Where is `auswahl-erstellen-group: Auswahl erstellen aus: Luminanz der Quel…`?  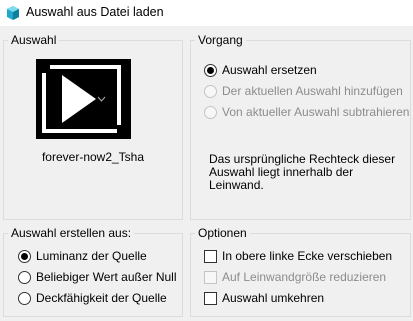 auswahl-erstellen-group: Auswahl erstellen aus: Luminanz der Quel… is located at coordinates (93, 271).